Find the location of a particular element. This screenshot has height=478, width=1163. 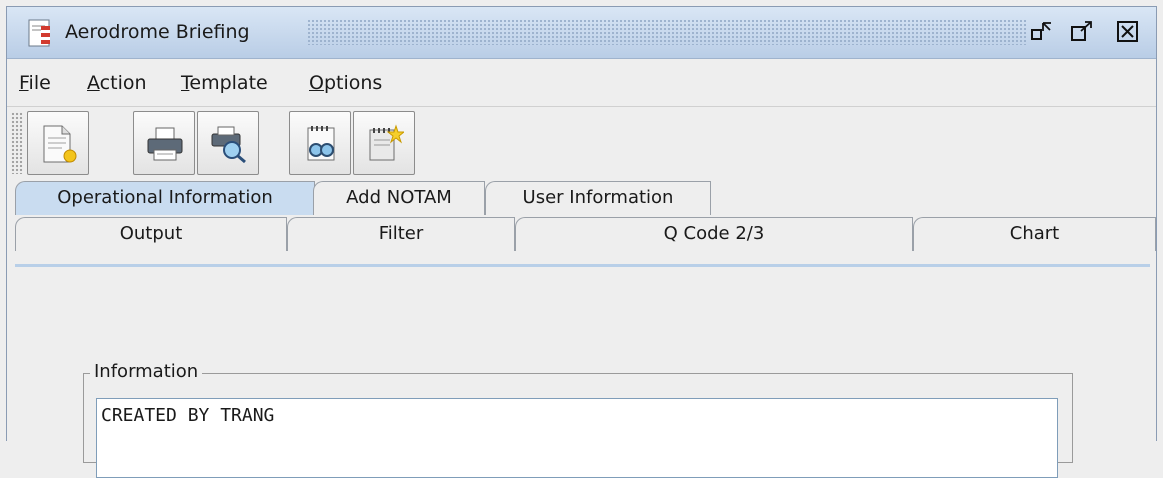

menu-template: Template is located at coordinates (224, 83).